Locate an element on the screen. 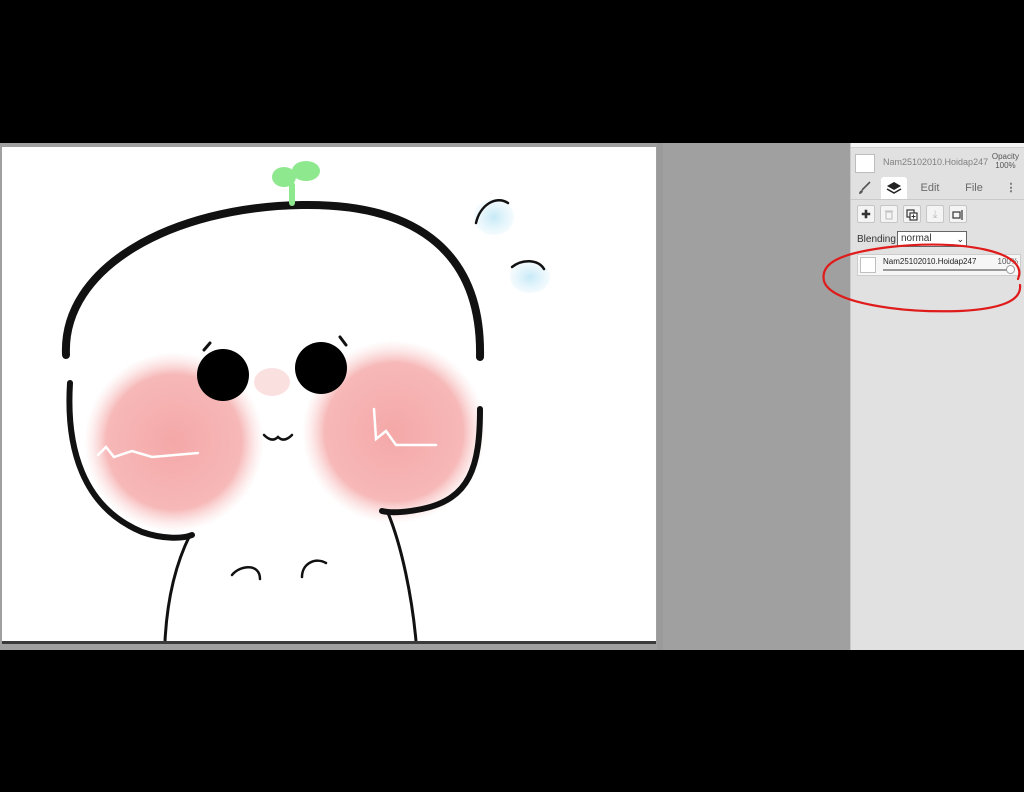 This screenshot has height=792, width=1024. blending-value: normal is located at coordinates (916, 238).